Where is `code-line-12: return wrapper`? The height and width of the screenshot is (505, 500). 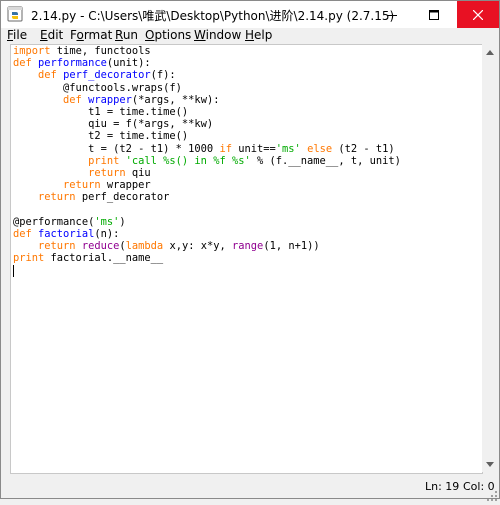
code-line-12: return wrapper is located at coordinates (107, 185).